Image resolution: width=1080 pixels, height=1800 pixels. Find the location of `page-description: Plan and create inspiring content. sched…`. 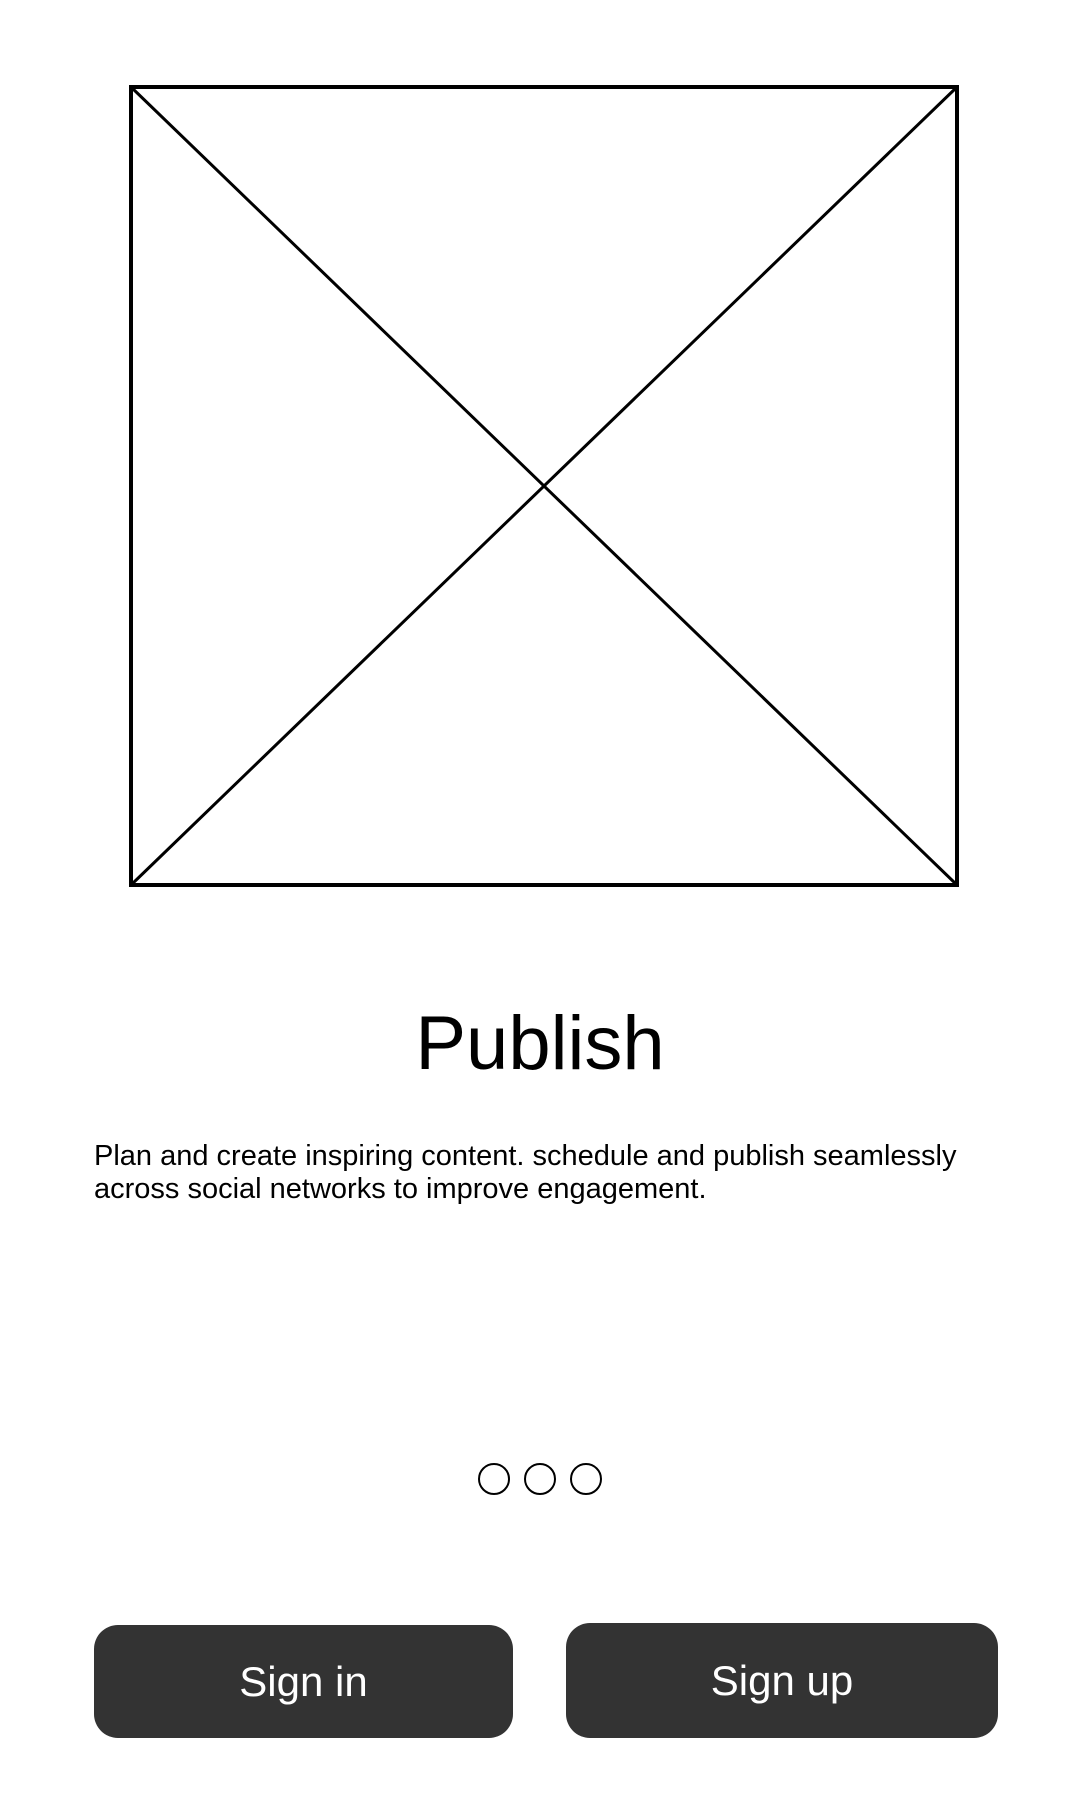

page-description: Plan and create inspiring content. sched… is located at coordinates (525, 1172).